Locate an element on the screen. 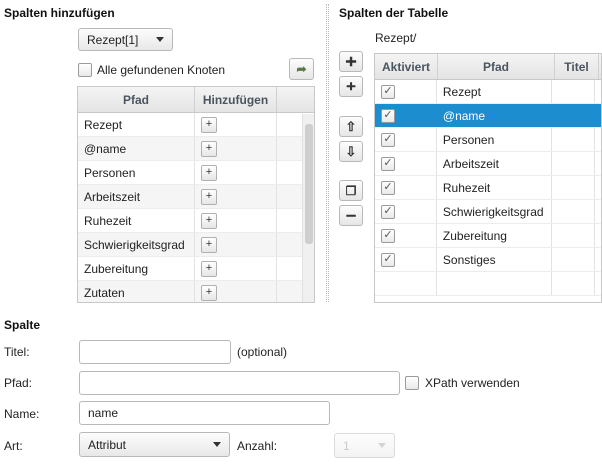  right-panel-title: Spalten der Tabelle is located at coordinates (394, 13).